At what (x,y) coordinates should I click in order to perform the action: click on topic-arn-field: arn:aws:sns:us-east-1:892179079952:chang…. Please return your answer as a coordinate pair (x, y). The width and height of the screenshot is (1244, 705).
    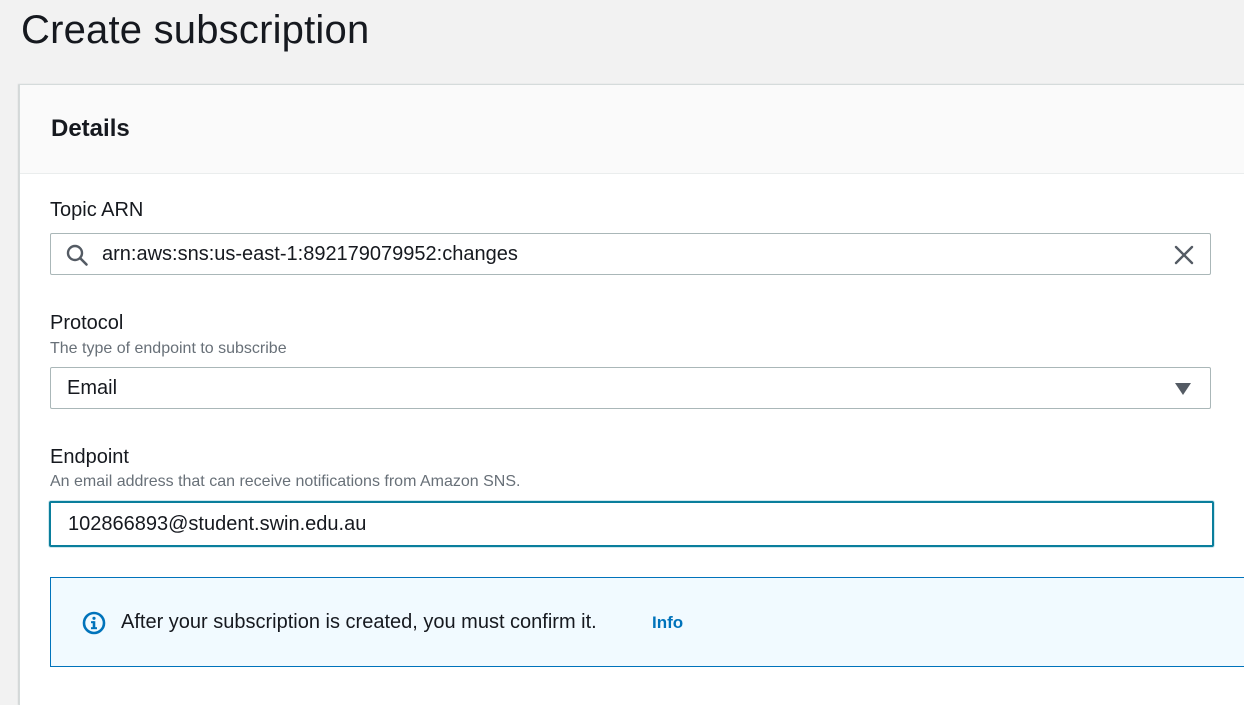
    Looking at the image, I should click on (630, 254).